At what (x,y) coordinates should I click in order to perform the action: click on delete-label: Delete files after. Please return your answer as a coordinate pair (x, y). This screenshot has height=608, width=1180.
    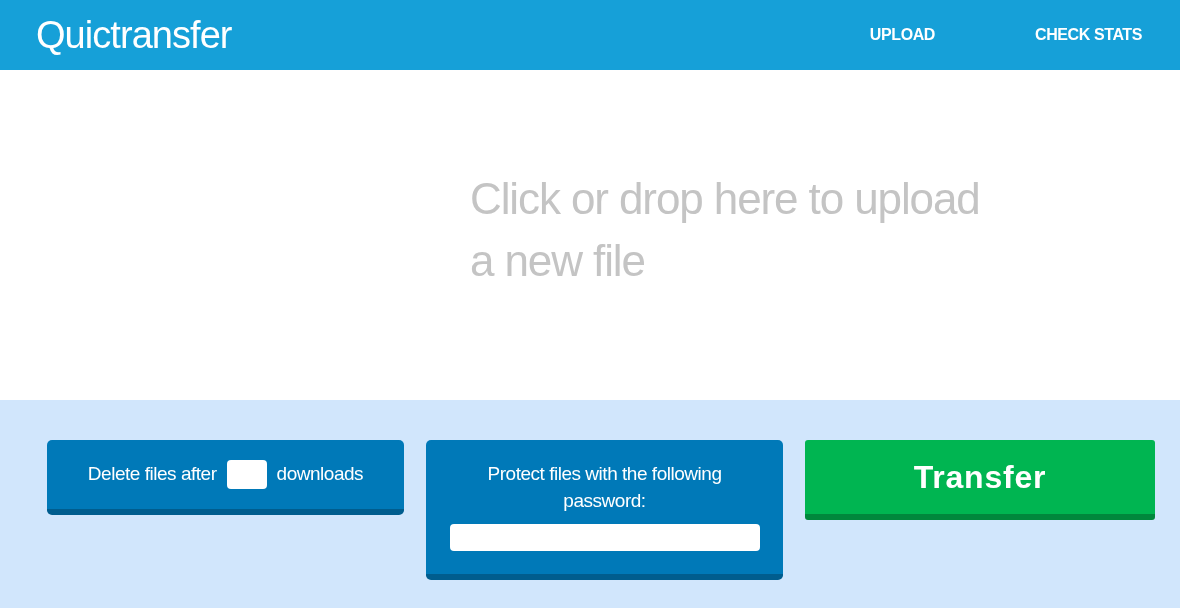
    Looking at the image, I should click on (152, 474).